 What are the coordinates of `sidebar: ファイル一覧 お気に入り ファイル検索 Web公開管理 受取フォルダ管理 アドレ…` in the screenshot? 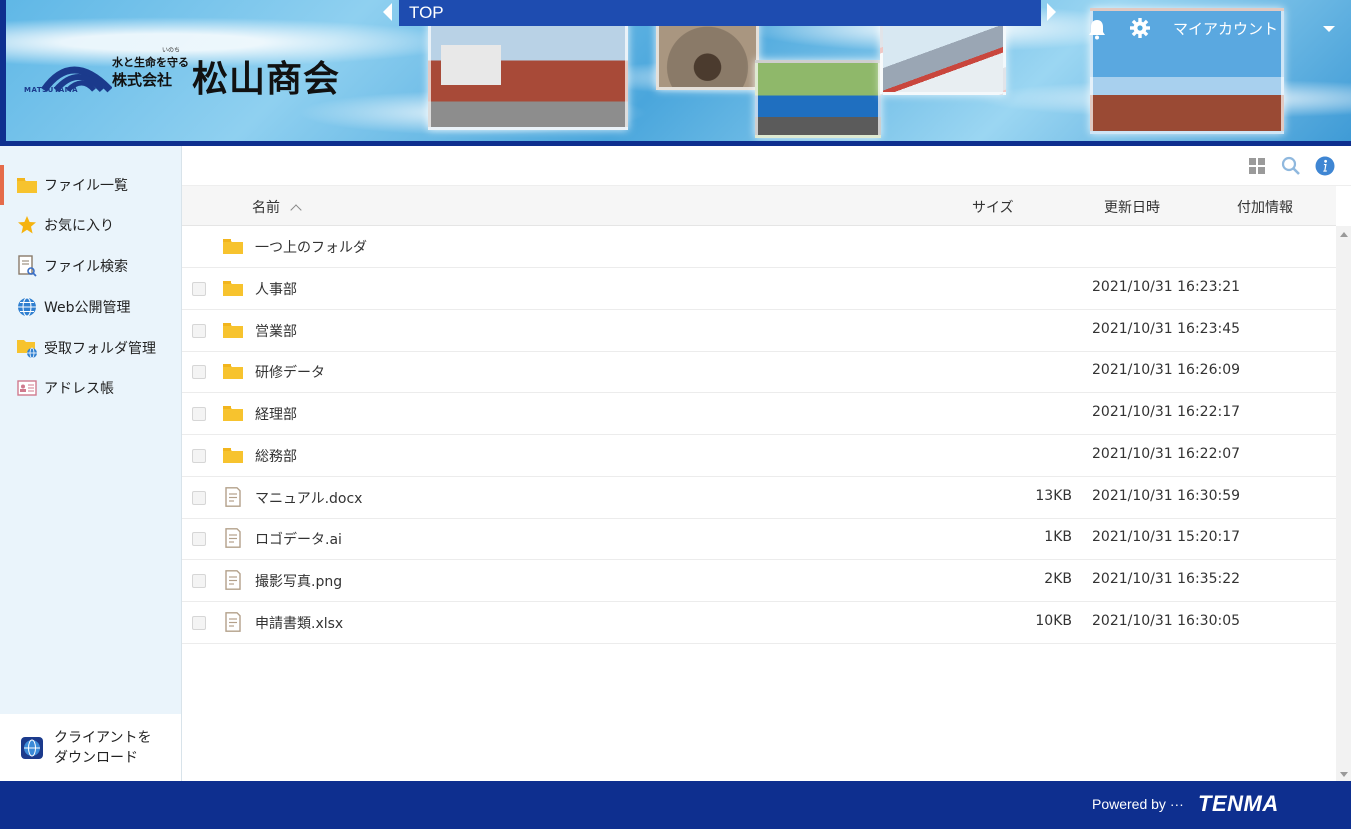 It's located at (91, 463).